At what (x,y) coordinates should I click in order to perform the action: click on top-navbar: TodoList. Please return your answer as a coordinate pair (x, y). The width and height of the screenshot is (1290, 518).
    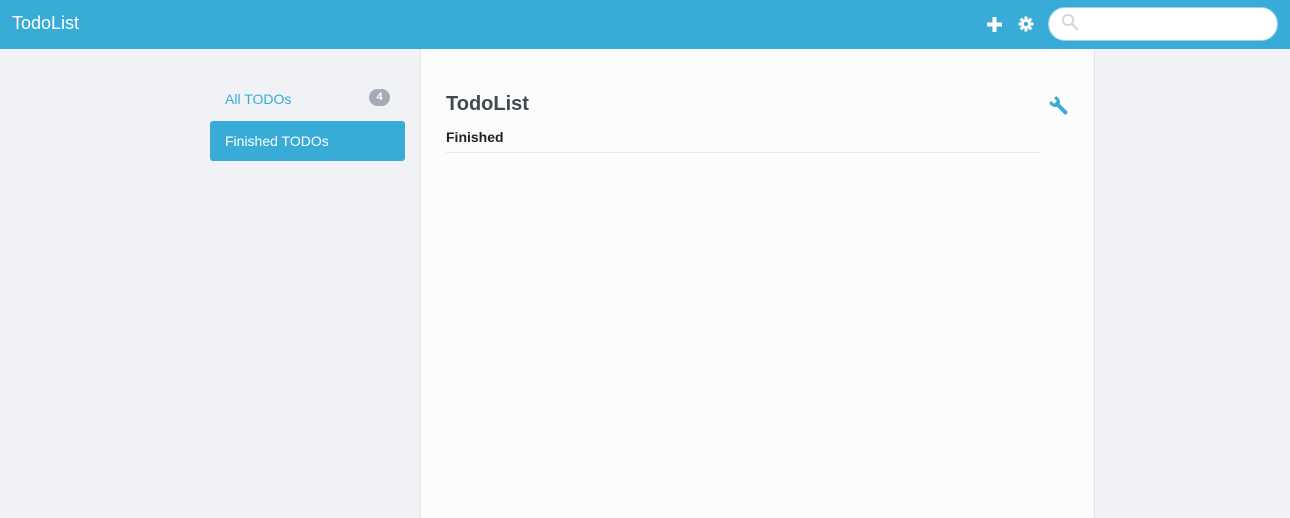
    Looking at the image, I should click on (645, 24).